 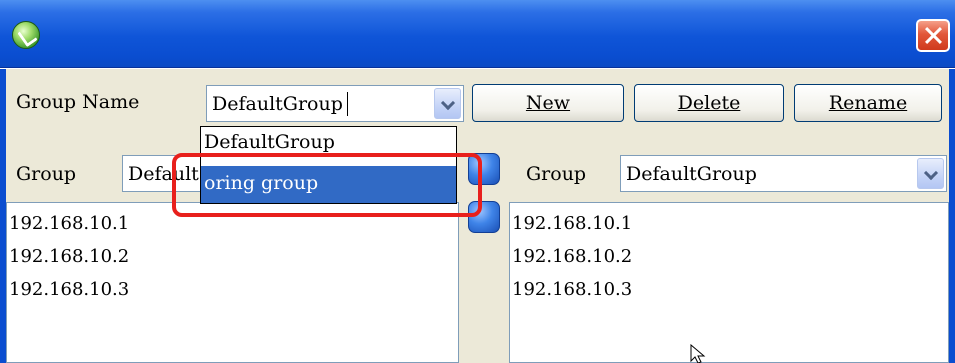 What do you see at coordinates (277, 104) in the screenshot?
I see `group-name-value: DefaultGroup` at bounding box center [277, 104].